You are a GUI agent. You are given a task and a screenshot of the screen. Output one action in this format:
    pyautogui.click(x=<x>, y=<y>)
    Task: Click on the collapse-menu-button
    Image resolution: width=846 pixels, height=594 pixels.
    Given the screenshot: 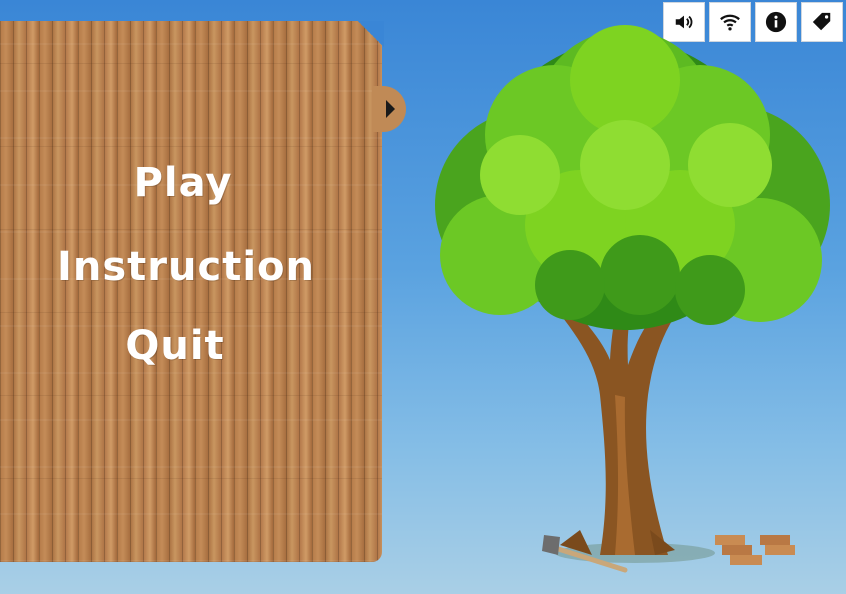 What is the action you would take?
    pyautogui.click(x=389, y=109)
    